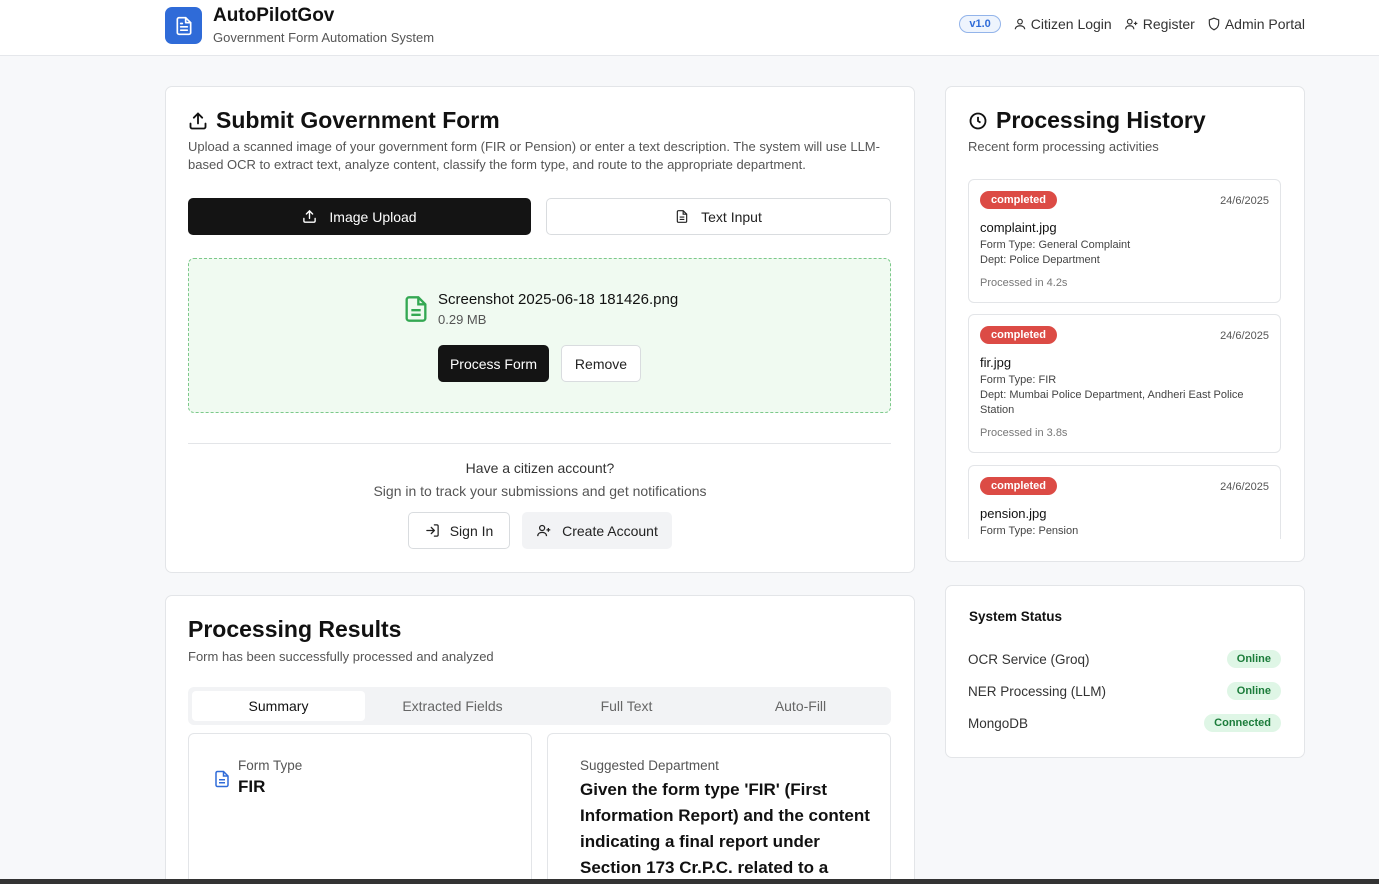  I want to click on history-title-text: Processing History, so click(1101, 120).